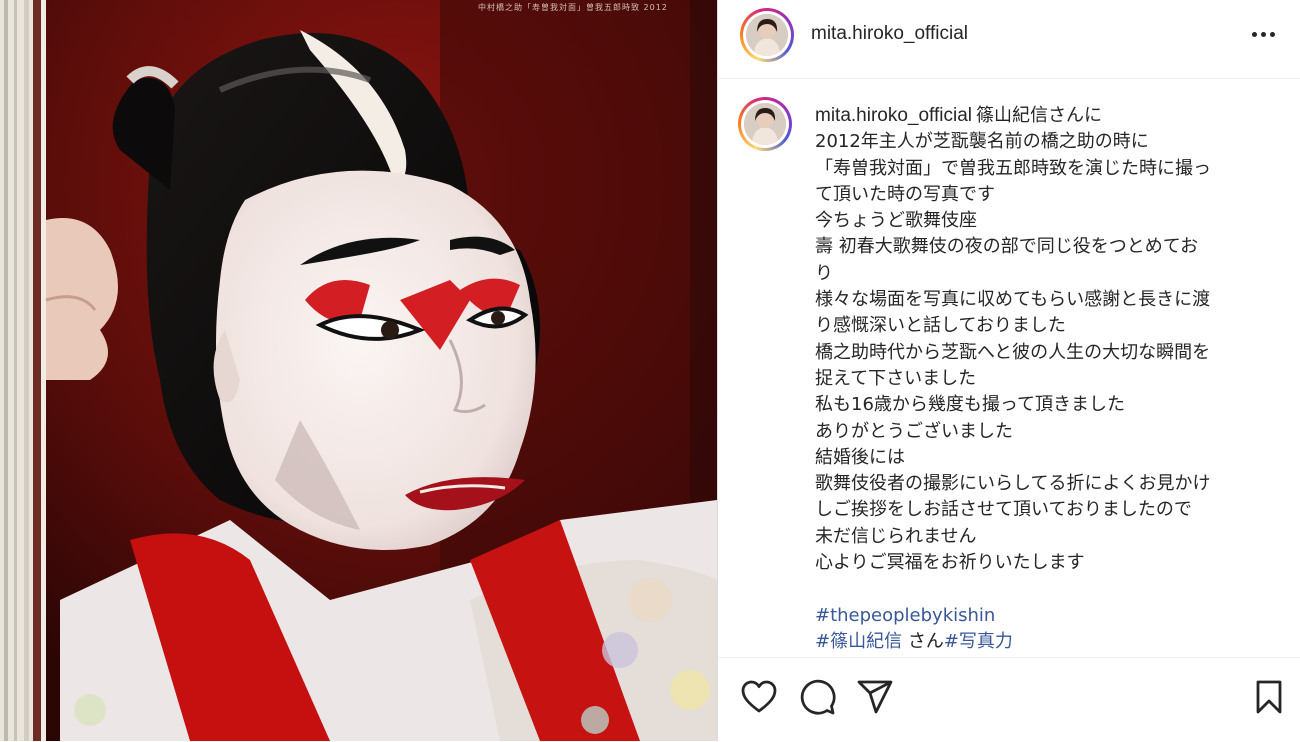 The width and height of the screenshot is (1300, 742). I want to click on caption-line: 壽 初春大歌舞伎の夜の部で同じ役をつとめてお, so click(1007, 247).